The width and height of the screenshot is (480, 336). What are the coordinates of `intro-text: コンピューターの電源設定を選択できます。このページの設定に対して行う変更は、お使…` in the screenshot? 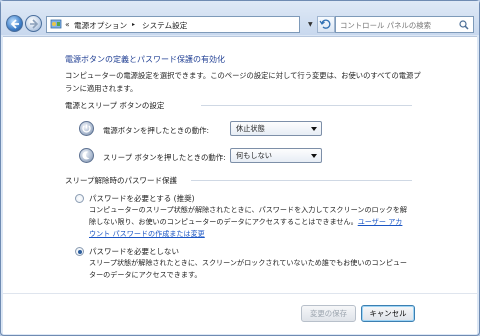 It's located at (243, 82).